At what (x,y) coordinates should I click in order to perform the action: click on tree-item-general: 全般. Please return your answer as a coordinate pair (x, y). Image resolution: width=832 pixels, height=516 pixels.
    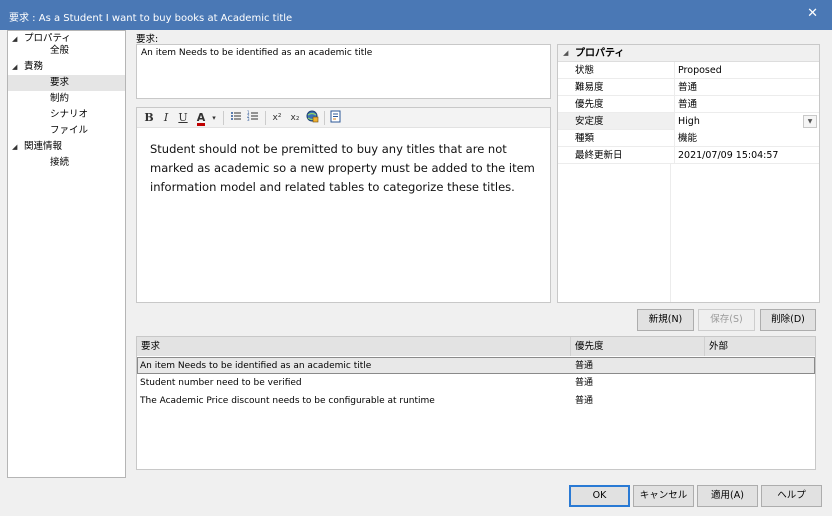
    Looking at the image, I should click on (59, 51).